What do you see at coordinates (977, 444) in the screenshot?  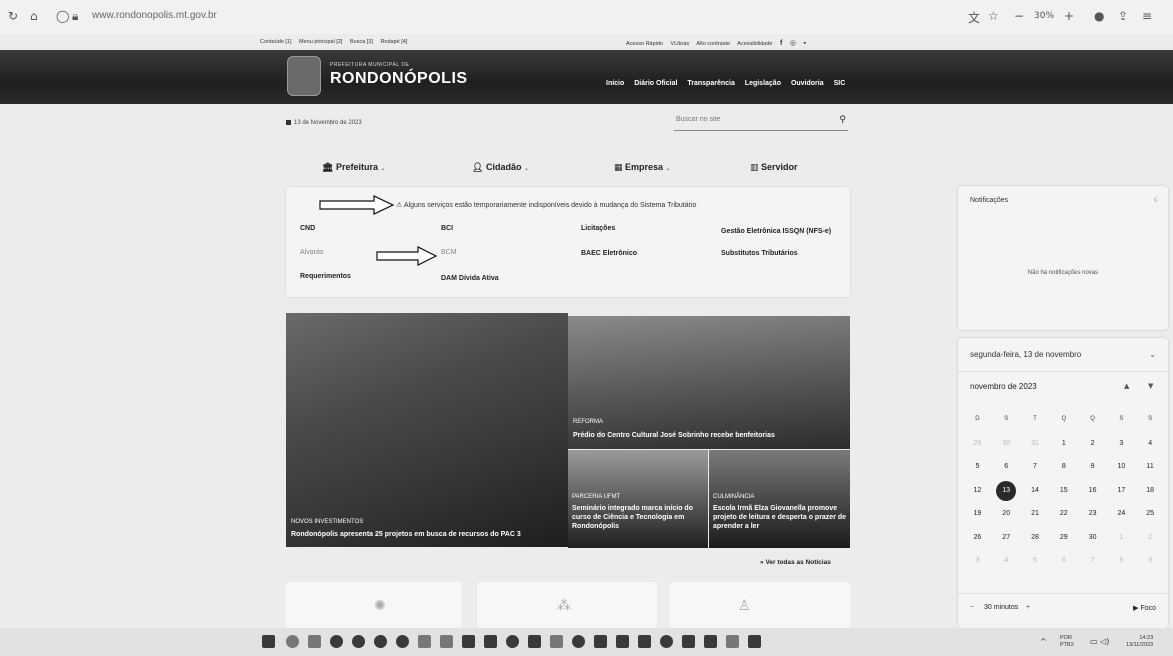 I see `calendar-day: 29` at bounding box center [977, 444].